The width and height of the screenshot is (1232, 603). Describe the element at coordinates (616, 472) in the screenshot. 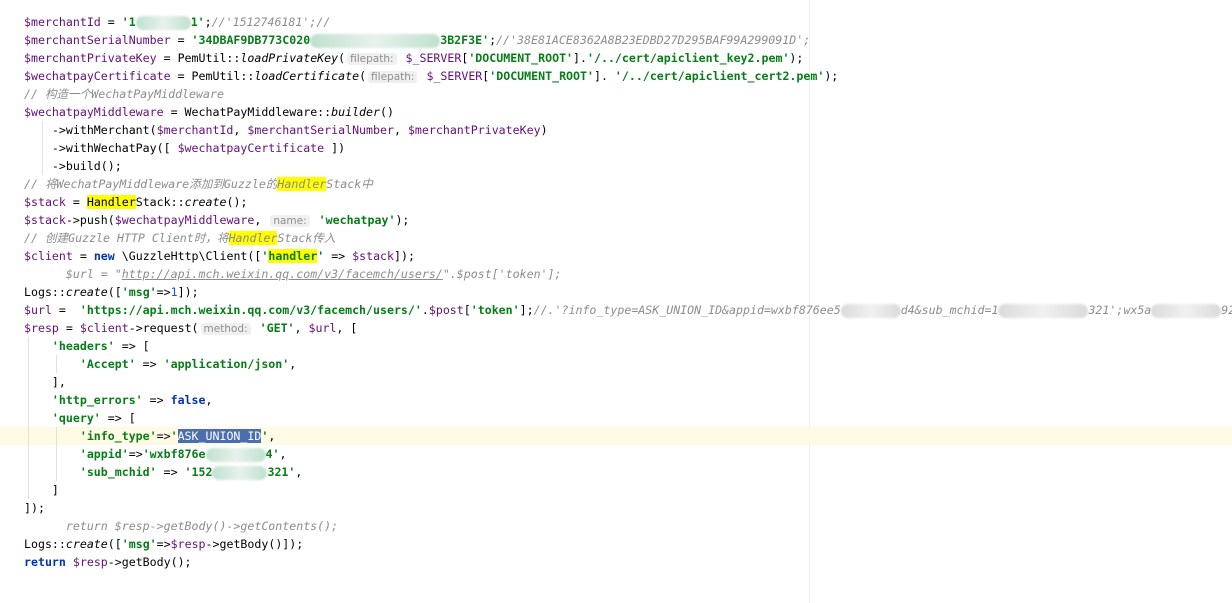

I see `code-line: 'sub_mchid' => '152 321',` at that location.